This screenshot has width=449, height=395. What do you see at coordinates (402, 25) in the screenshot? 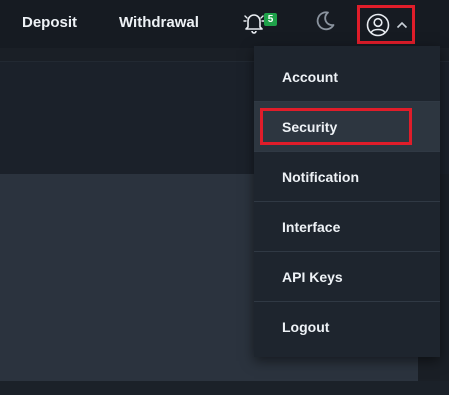
I see `chevron-up-icon` at bounding box center [402, 25].